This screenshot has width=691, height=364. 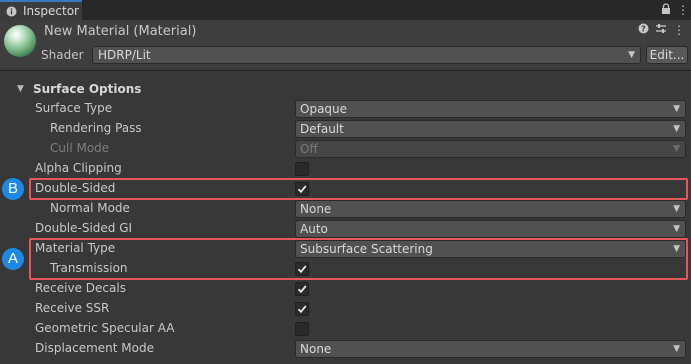 I want to click on row-normal-mode: Normal Mode None ▼, so click(x=345, y=209).